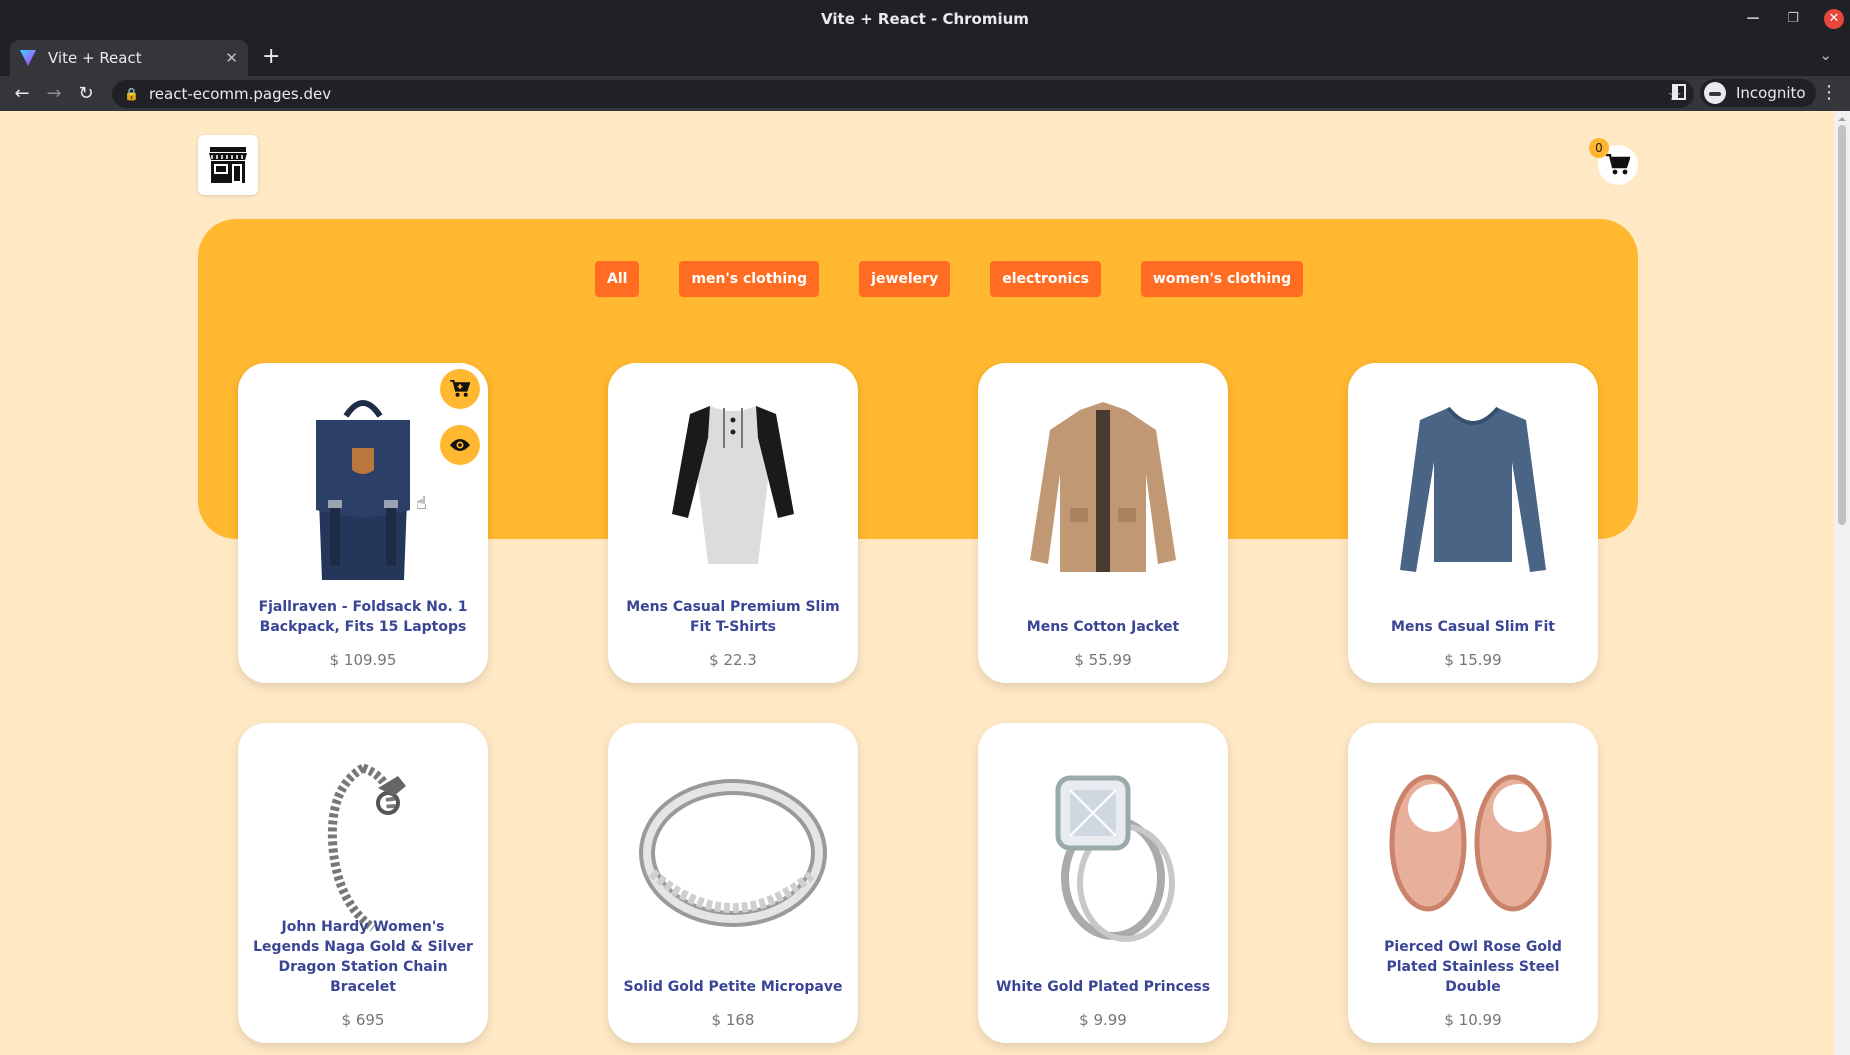  I want to click on product-price: $ 10.99, so click(1473, 1020).